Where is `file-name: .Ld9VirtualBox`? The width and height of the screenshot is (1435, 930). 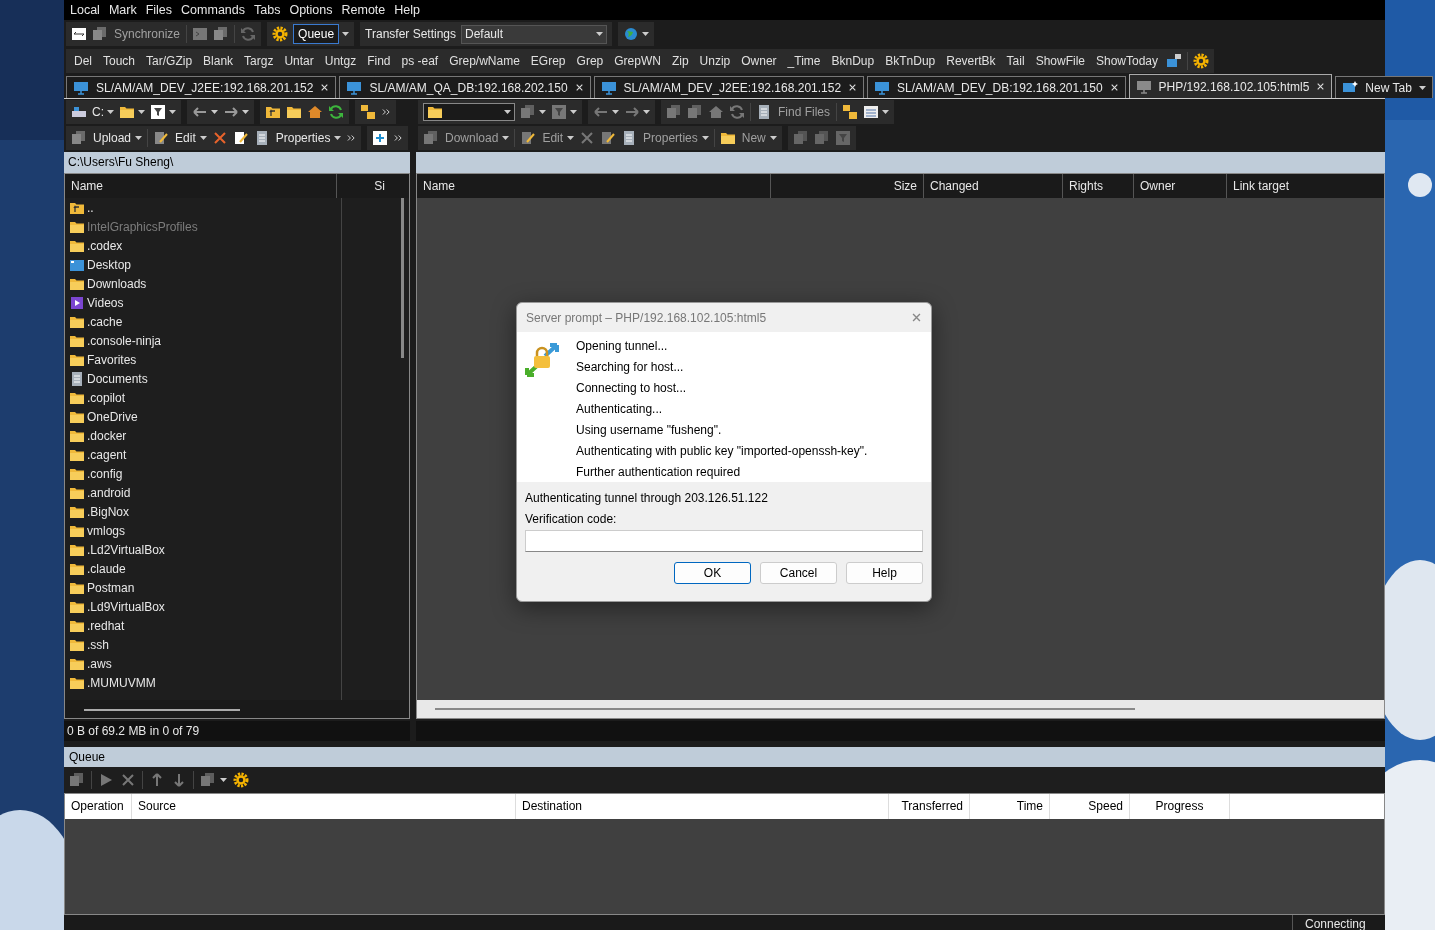 file-name: .Ld9VirtualBox is located at coordinates (126, 606).